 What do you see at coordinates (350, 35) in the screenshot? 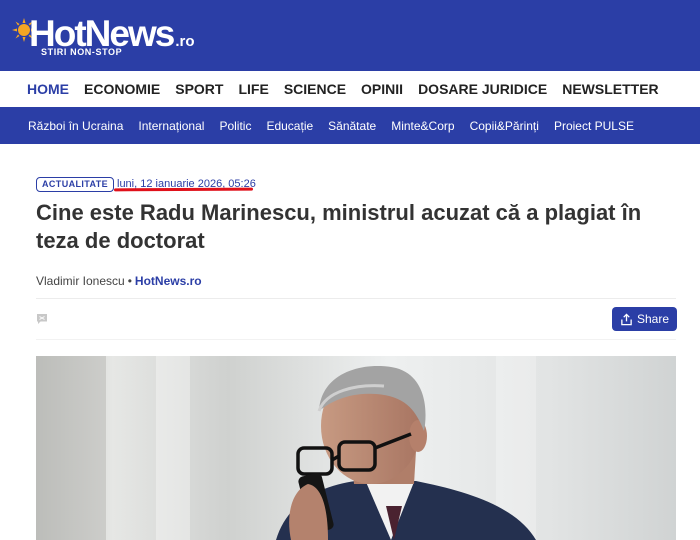
I see `site-header: HotNews .ro STIRI NON-STOP` at bounding box center [350, 35].